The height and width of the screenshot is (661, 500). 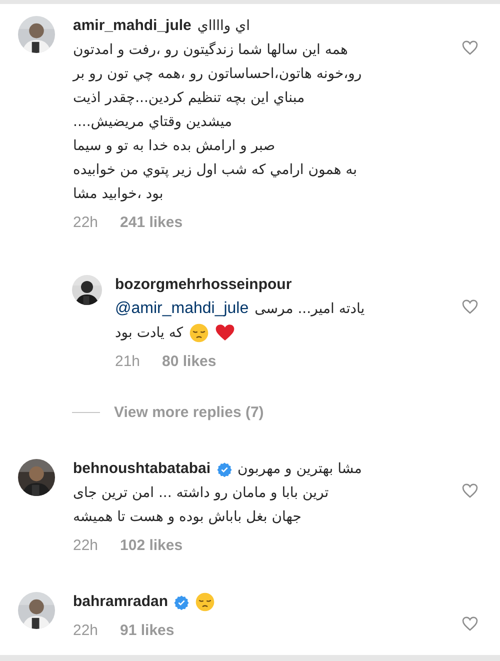 What do you see at coordinates (120, 602) in the screenshot?
I see `username: bahramradan` at bounding box center [120, 602].